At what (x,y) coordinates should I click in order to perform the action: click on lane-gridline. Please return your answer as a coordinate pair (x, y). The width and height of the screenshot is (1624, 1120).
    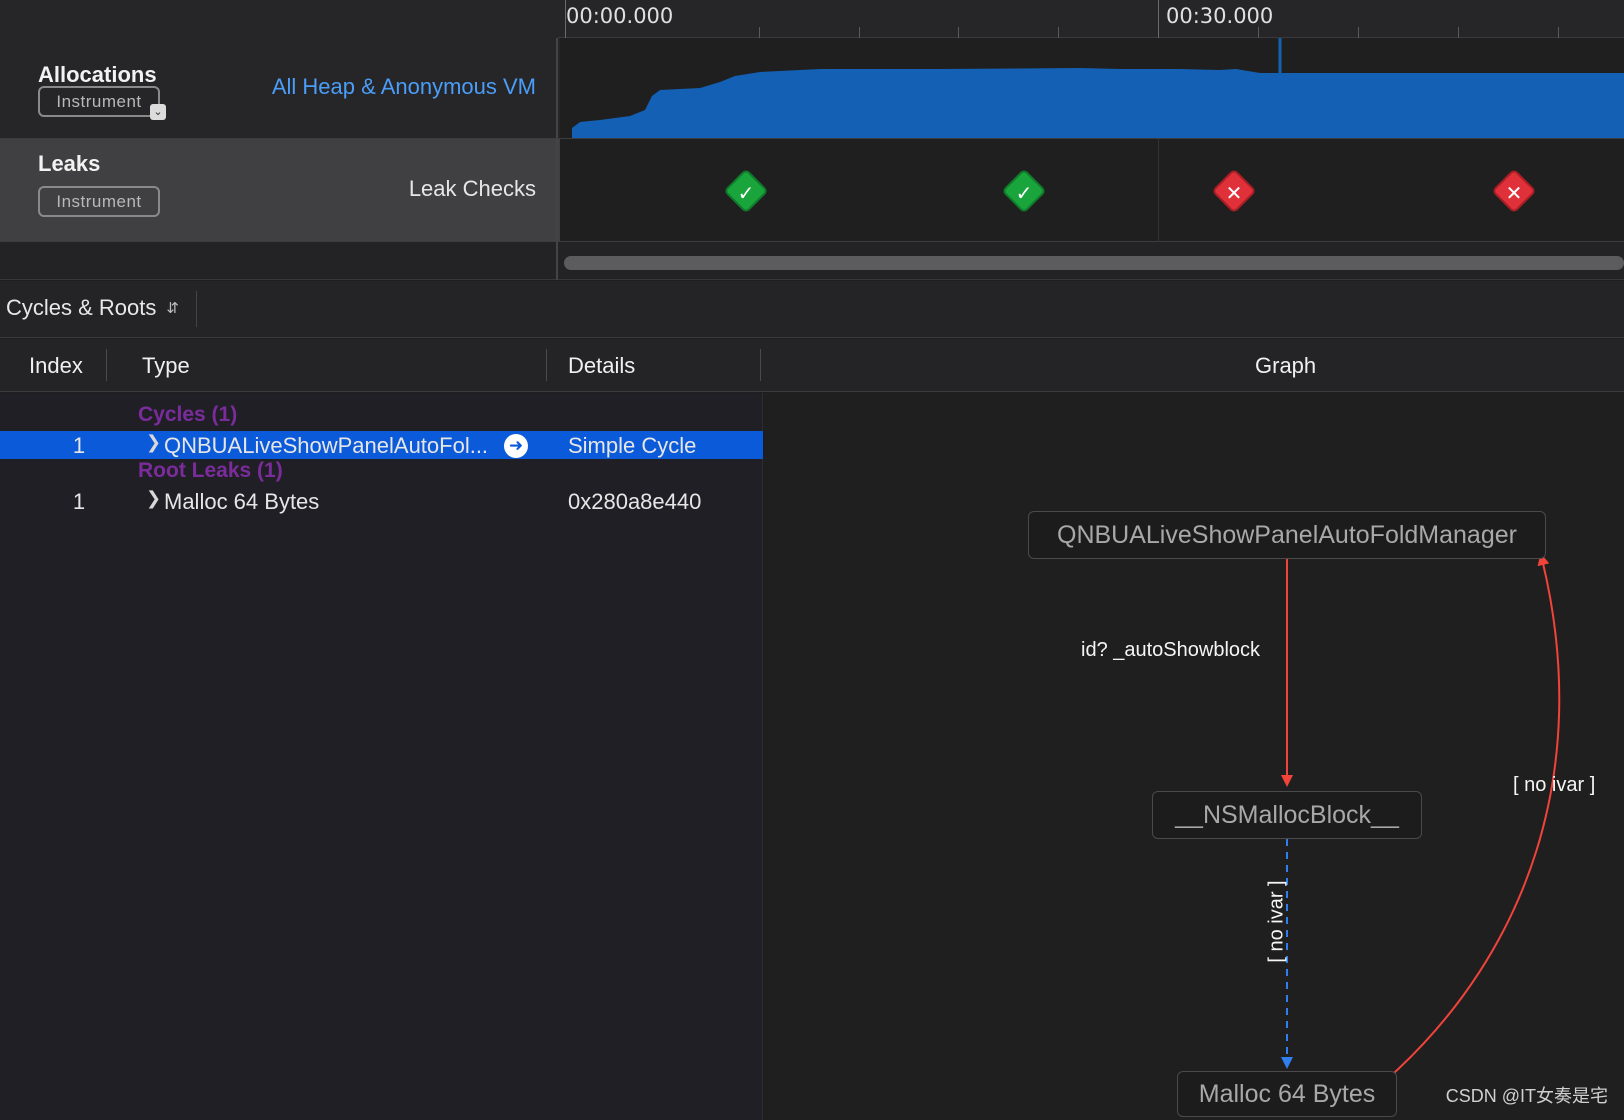
    Looking at the image, I should click on (1158, 190).